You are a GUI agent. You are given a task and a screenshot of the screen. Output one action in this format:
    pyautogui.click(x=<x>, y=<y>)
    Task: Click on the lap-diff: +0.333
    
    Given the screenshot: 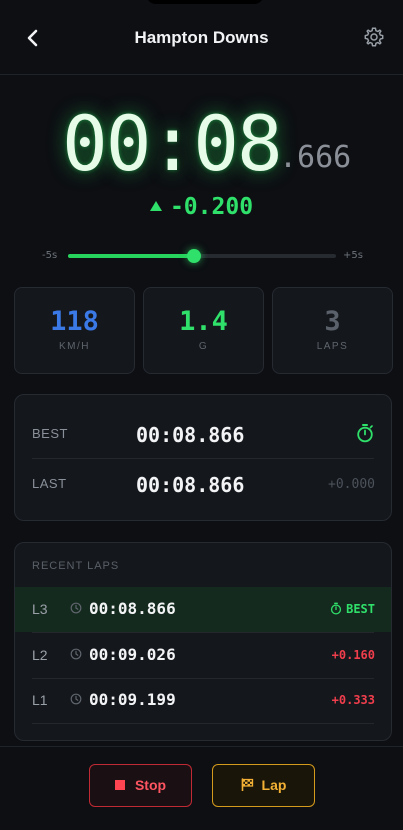 What is the action you would take?
    pyautogui.click(x=353, y=700)
    